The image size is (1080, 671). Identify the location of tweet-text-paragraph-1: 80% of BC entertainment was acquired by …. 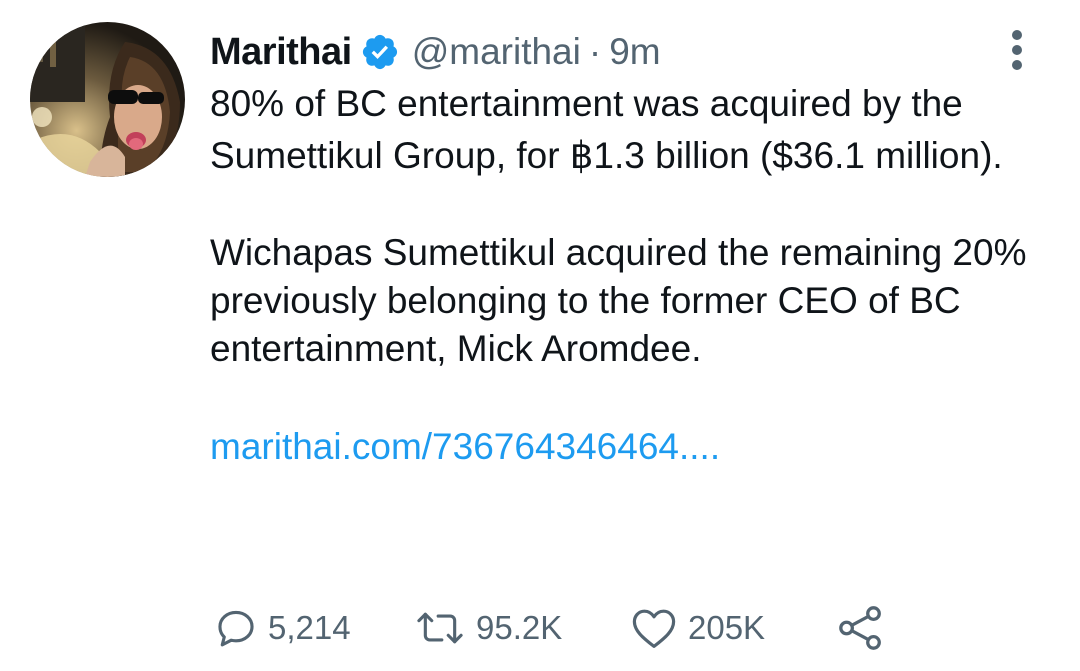
(606, 129).